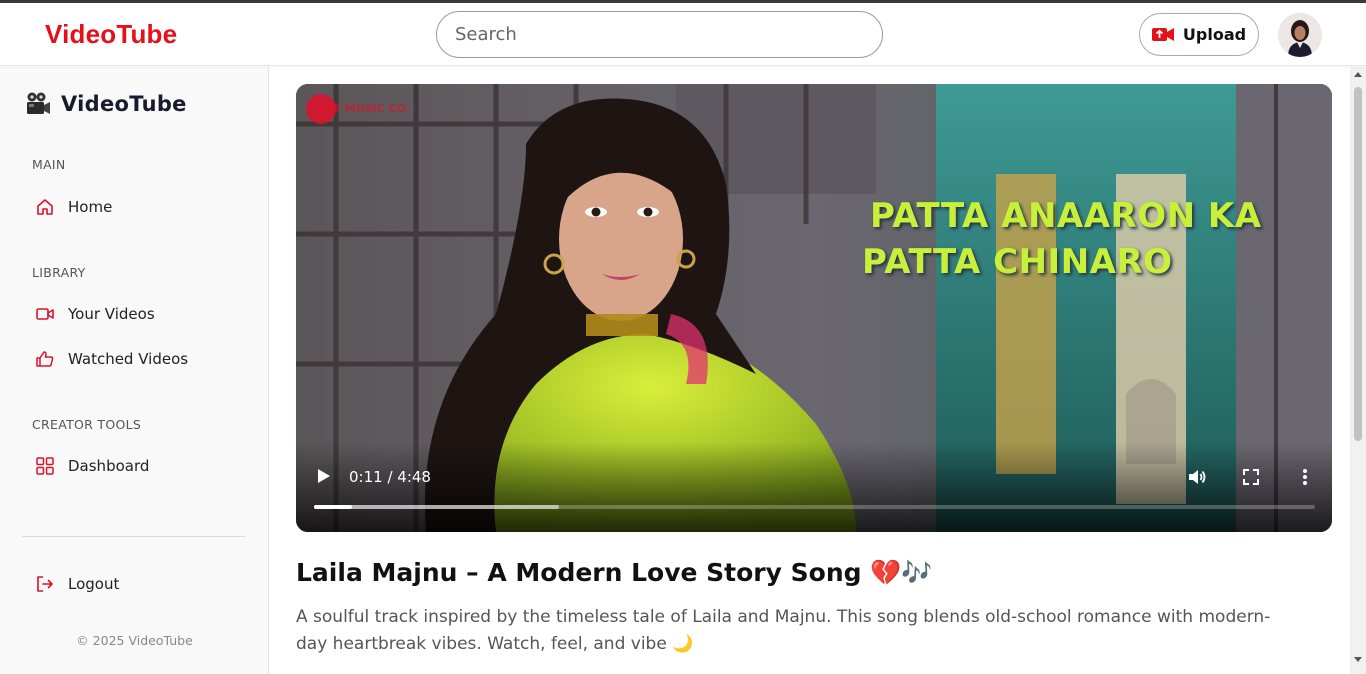 This screenshot has width=1366, height=674. I want to click on movie-camera-icon, so click(38, 103).